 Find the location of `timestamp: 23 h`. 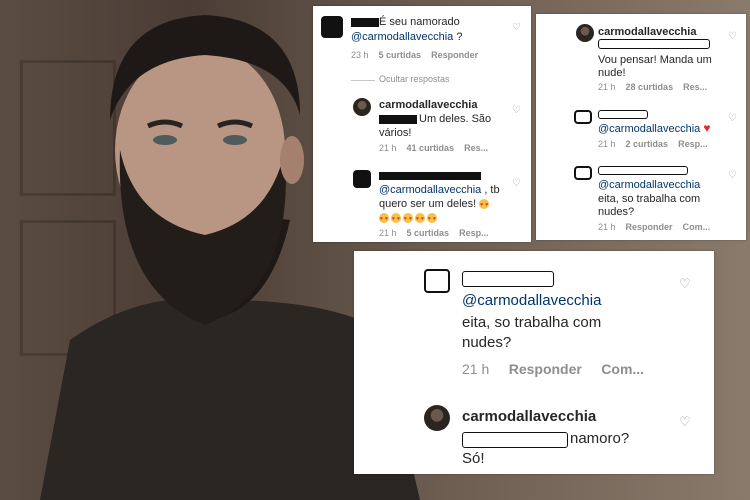

timestamp: 23 h is located at coordinates (360, 55).